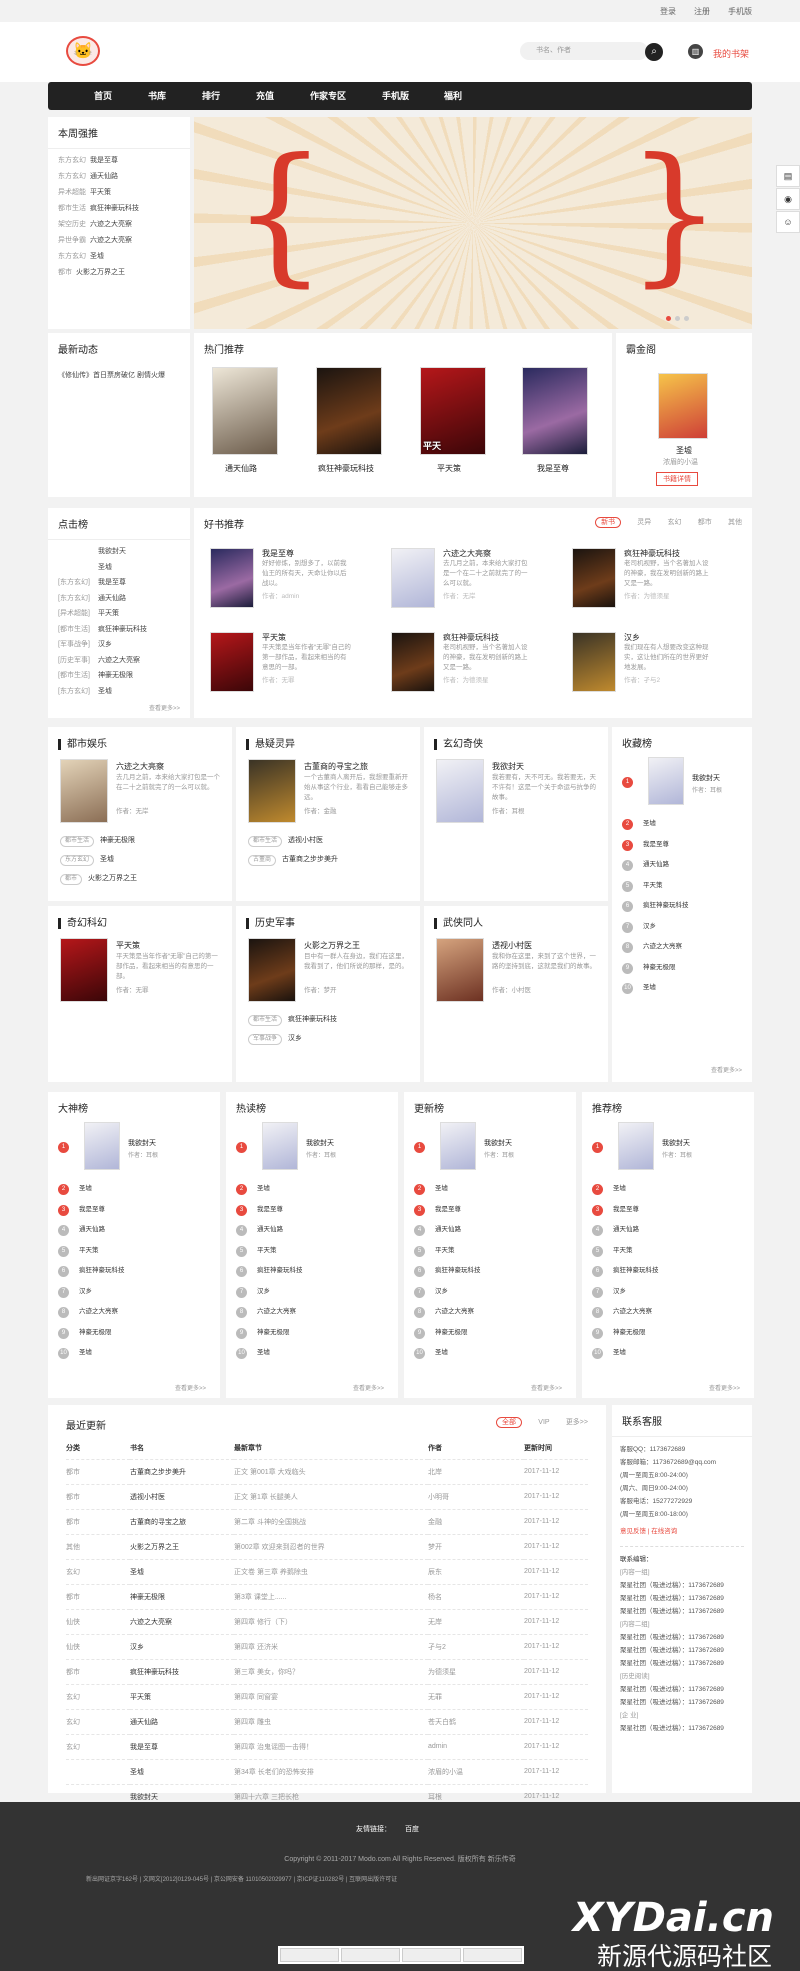 This screenshot has width=800, height=1971. I want to click on click-rank-item: 圣墟, so click(119, 568).